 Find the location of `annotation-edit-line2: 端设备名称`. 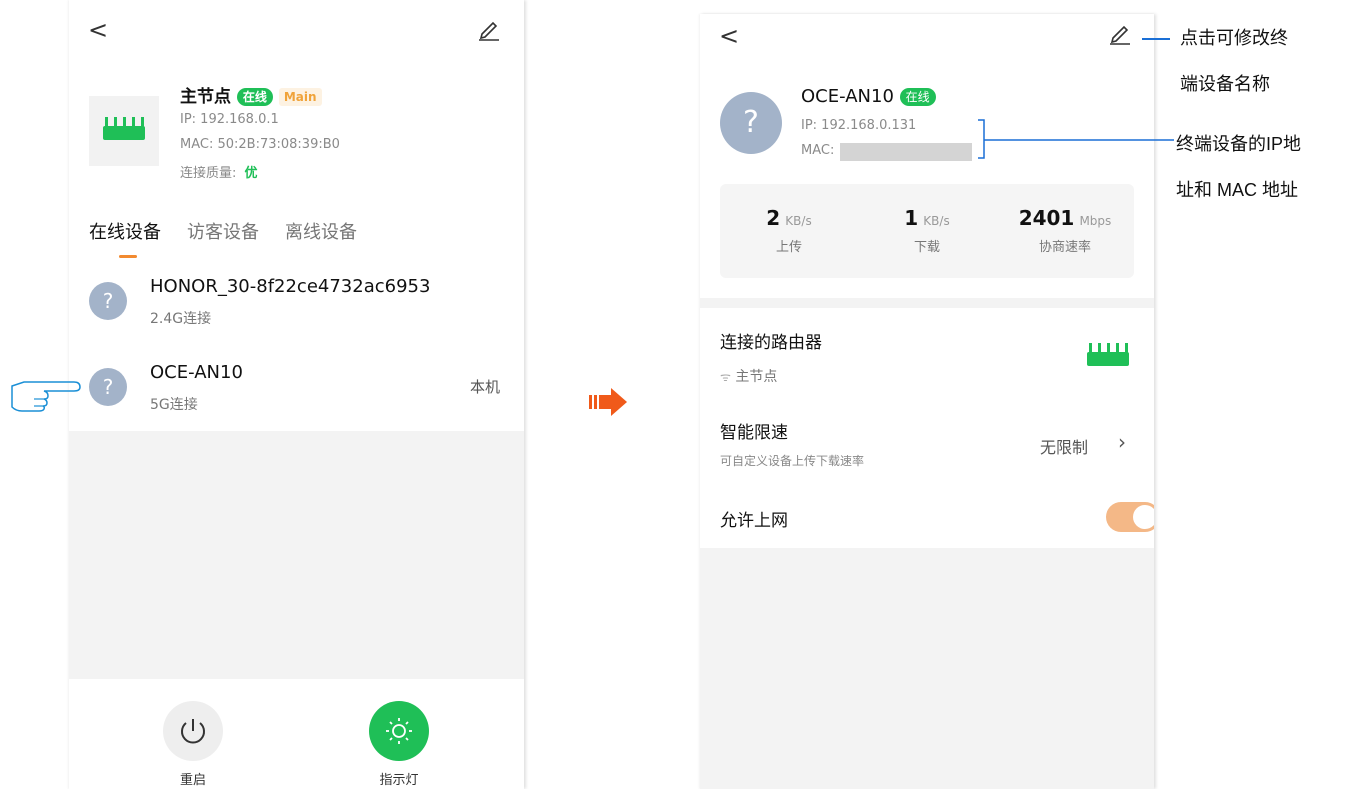

annotation-edit-line2: 端设备名称 is located at coordinates (1225, 84).